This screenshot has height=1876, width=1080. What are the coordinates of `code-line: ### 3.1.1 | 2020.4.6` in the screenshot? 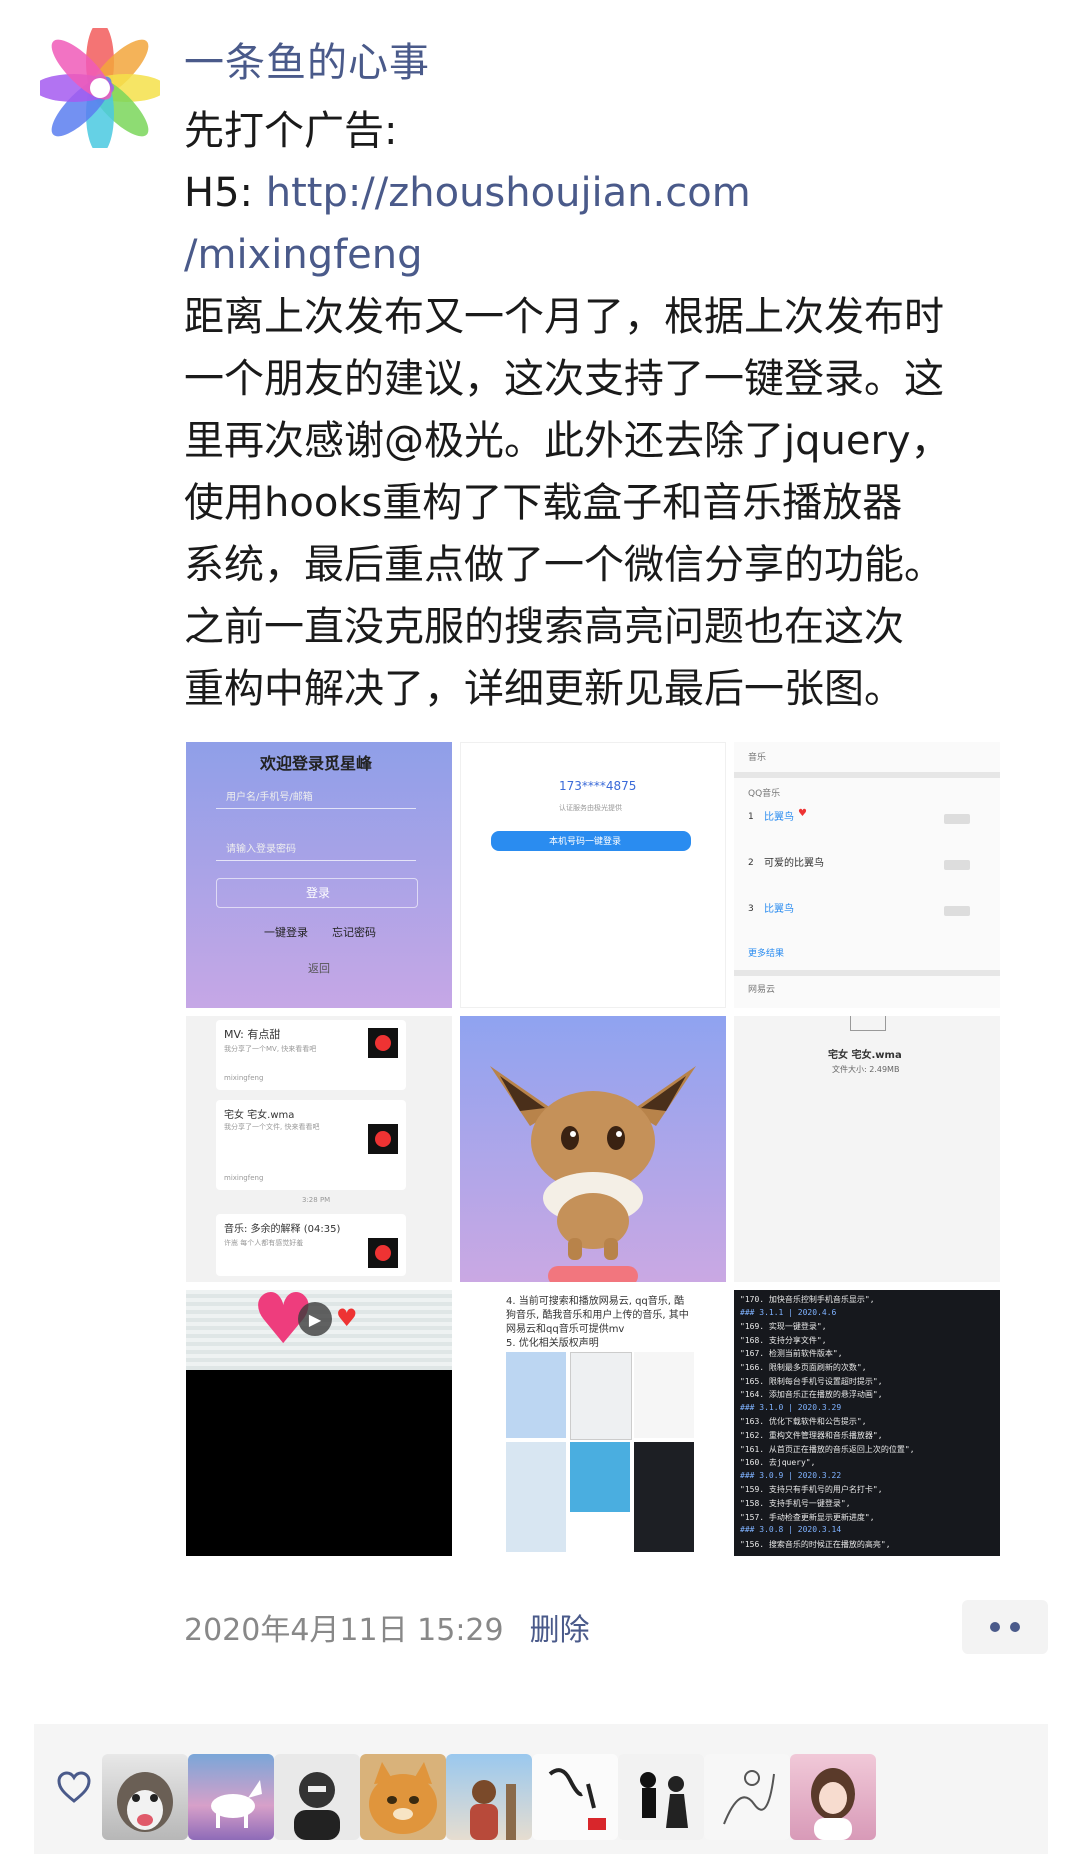 It's located at (788, 1312).